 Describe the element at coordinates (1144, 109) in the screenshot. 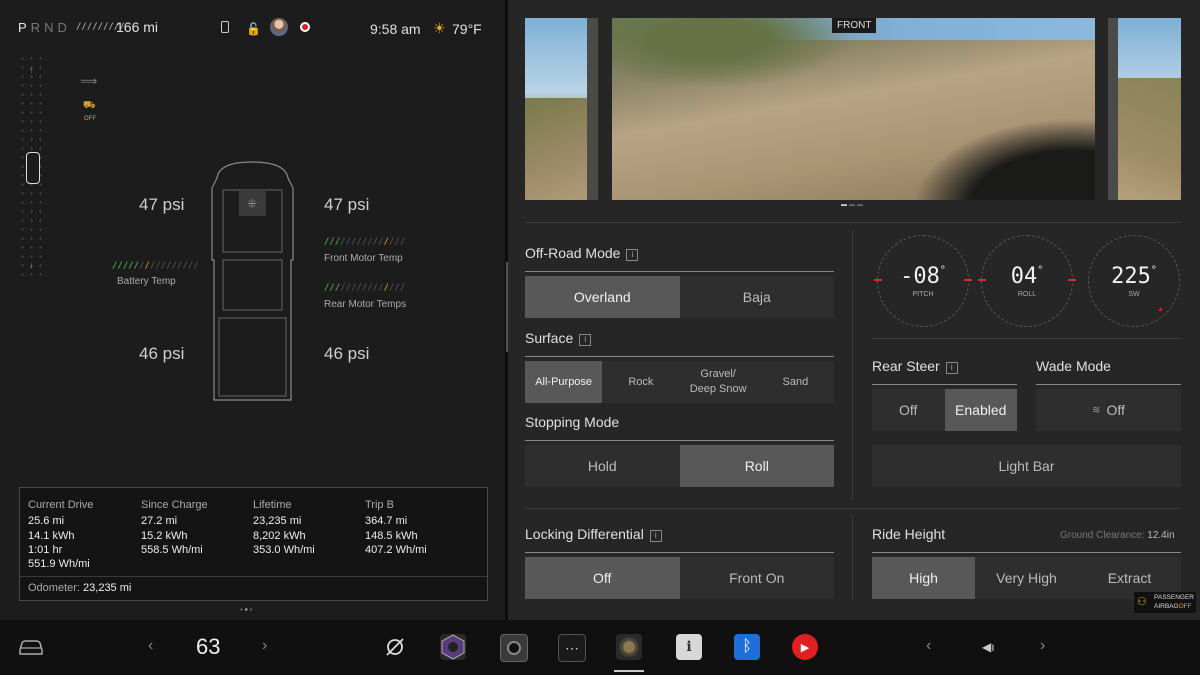

I see `camera-right` at that location.